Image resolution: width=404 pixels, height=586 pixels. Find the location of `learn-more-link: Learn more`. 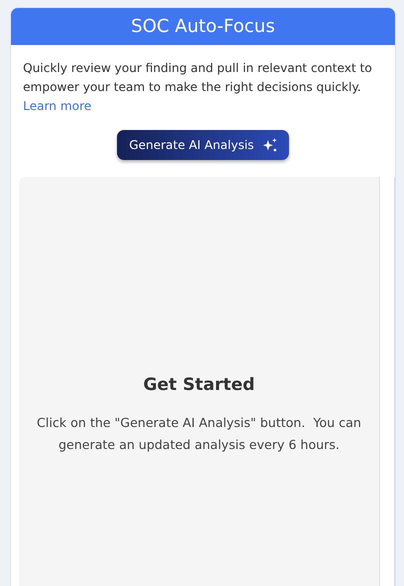

learn-more-link: Learn more is located at coordinates (57, 106).